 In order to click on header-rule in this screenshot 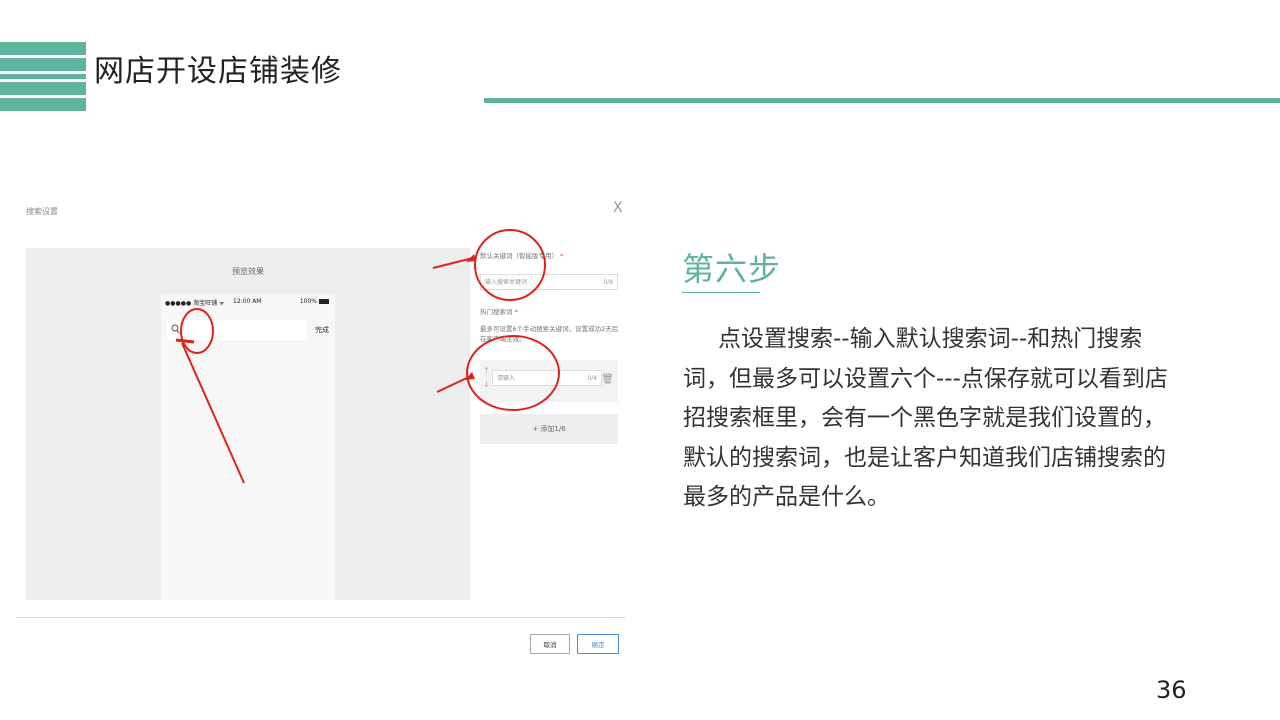, I will do `click(882, 100)`.